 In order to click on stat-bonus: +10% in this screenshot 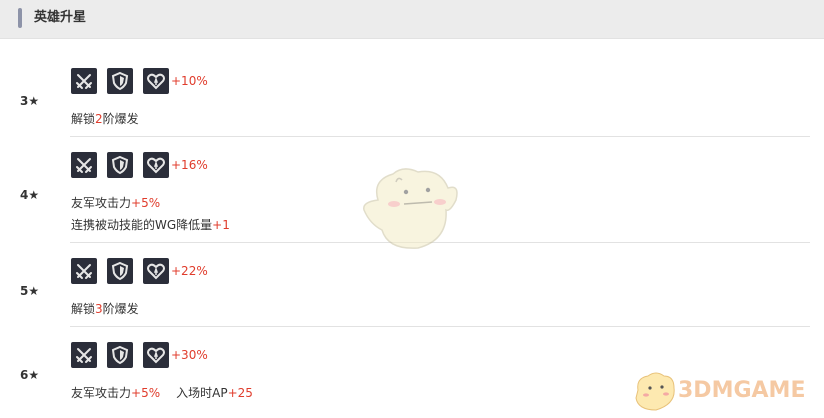, I will do `click(189, 81)`.